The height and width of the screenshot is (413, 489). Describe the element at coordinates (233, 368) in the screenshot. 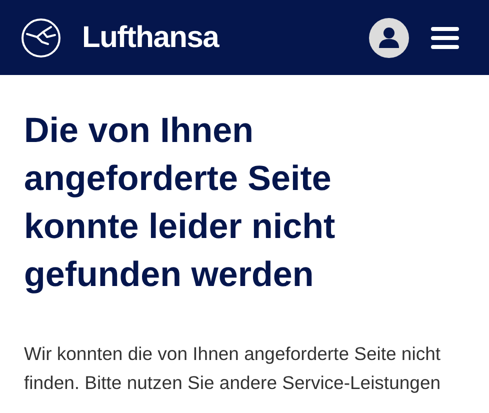

I see `error-message: Wir konnten die von Ihnen angeforderte Seite nicht finden. Bitte nutzen Sie andere Service-Leistungen` at that location.